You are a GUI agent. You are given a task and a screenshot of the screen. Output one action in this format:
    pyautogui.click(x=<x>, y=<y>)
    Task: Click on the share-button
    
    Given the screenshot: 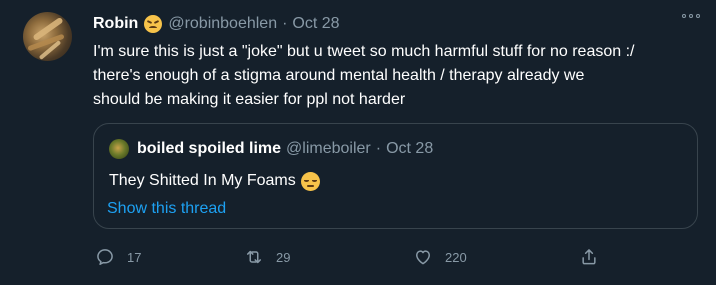 What is the action you would take?
    pyautogui.click(x=589, y=257)
    